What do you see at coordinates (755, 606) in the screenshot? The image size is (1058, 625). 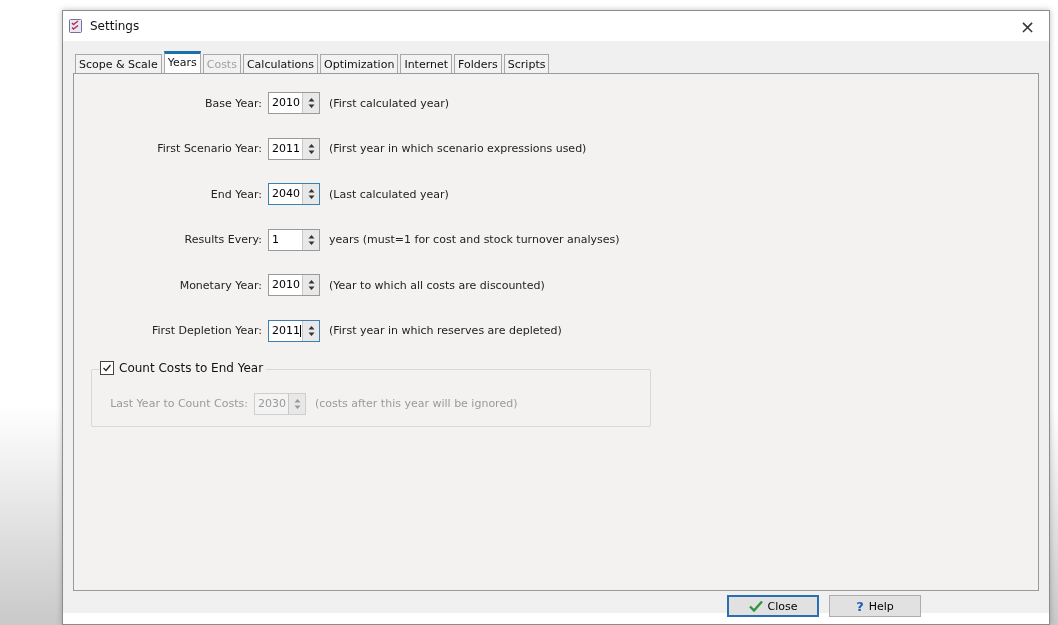 I see `check-icon` at bounding box center [755, 606].